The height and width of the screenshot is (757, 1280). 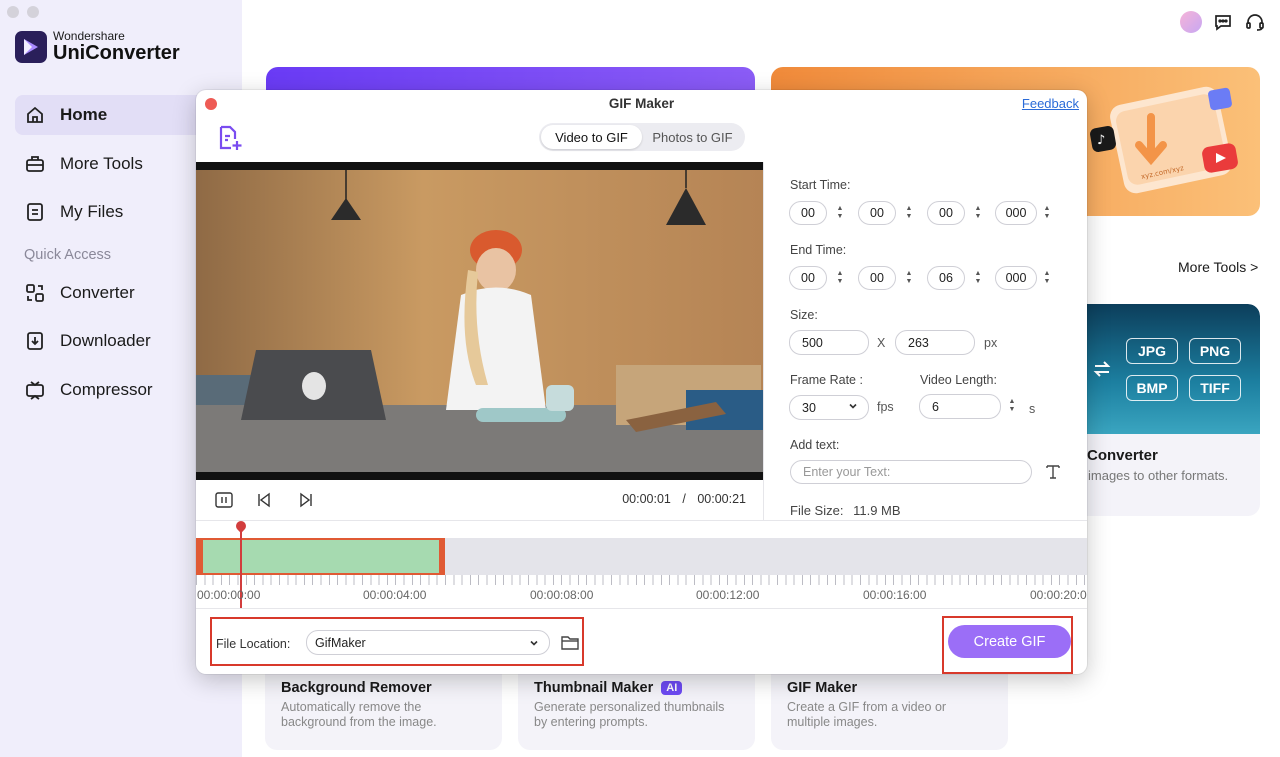 I want to click on ai-badge: AI, so click(x=672, y=688).